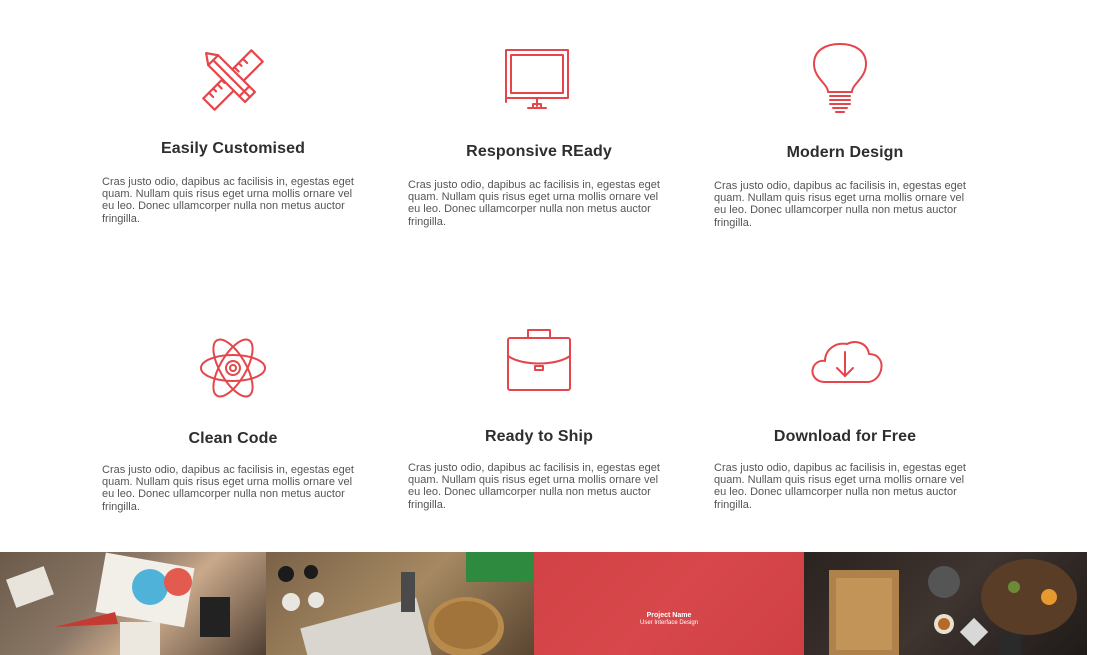 This screenshot has height=655, width=1110. I want to click on monitor-icon, so click(538, 80).